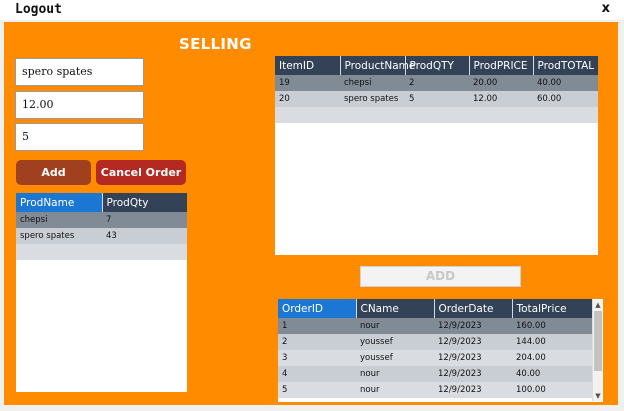  I want to click on cell-orderid: 3, so click(317, 358).